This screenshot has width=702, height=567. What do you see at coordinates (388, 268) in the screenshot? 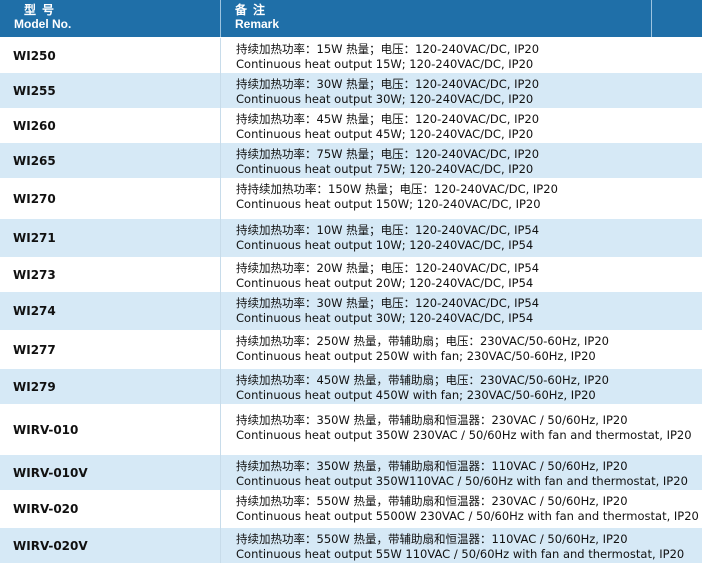
I see `remark-cn: 持续加热功率：20W 热量；电压：120-240VAC/DC, IP54` at bounding box center [388, 268].